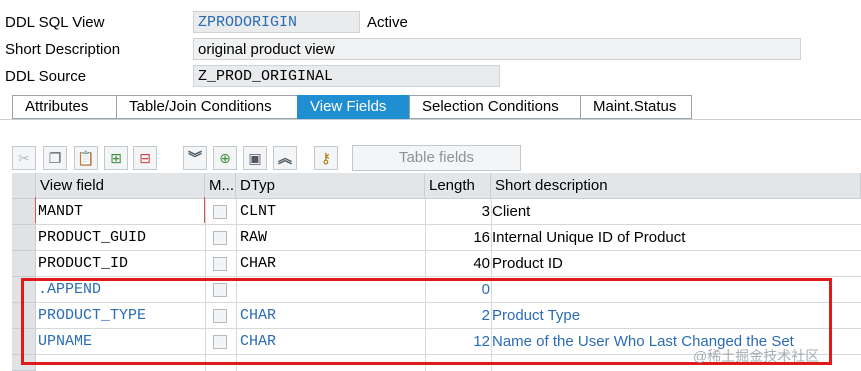  I want to click on short-description-cell: Product Type, so click(676, 316).